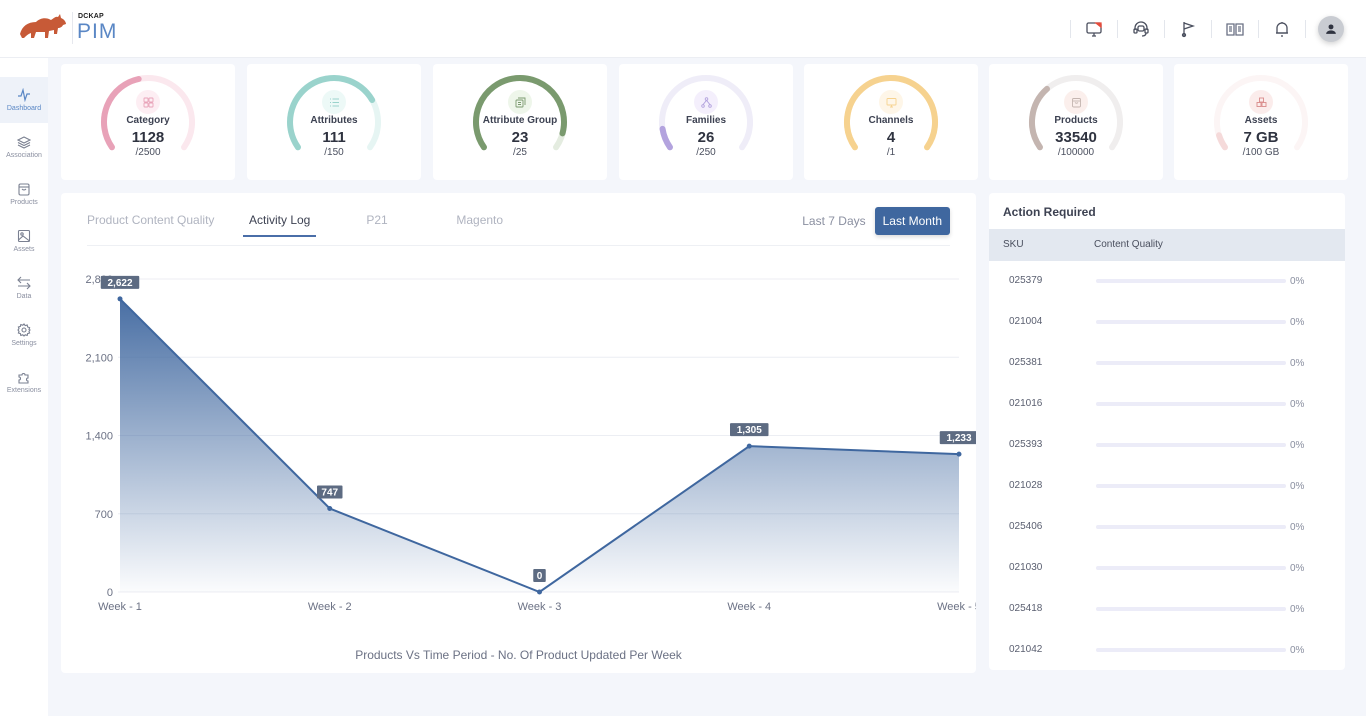 The width and height of the screenshot is (1366, 716). I want to click on sidebar-item-association: Association, so click(24, 147).